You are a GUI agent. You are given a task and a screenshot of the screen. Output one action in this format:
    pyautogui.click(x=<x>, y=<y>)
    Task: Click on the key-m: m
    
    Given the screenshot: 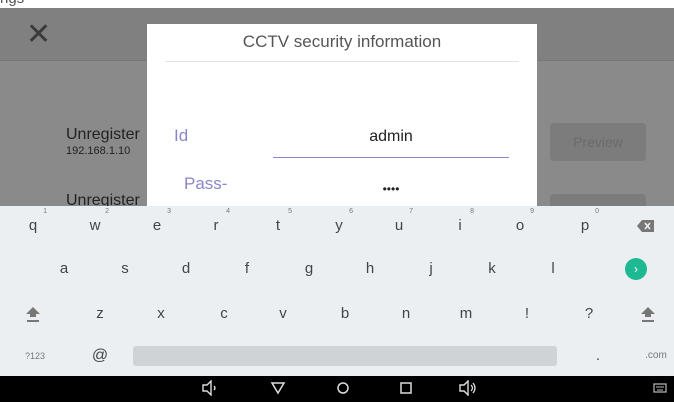 What is the action you would take?
    pyautogui.click(x=466, y=314)
    